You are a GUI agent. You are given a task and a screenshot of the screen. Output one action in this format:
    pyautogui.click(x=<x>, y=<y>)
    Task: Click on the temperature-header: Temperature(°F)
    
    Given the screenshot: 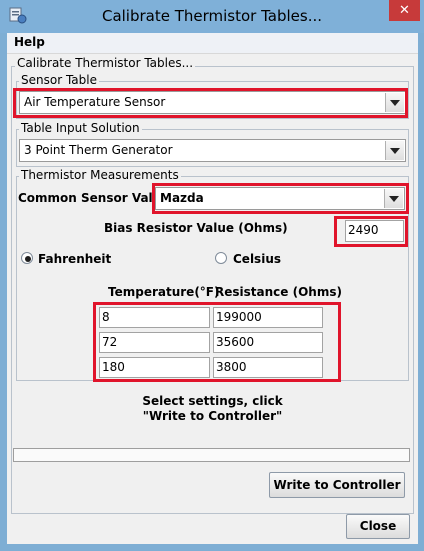 What is the action you would take?
    pyautogui.click(x=164, y=292)
    